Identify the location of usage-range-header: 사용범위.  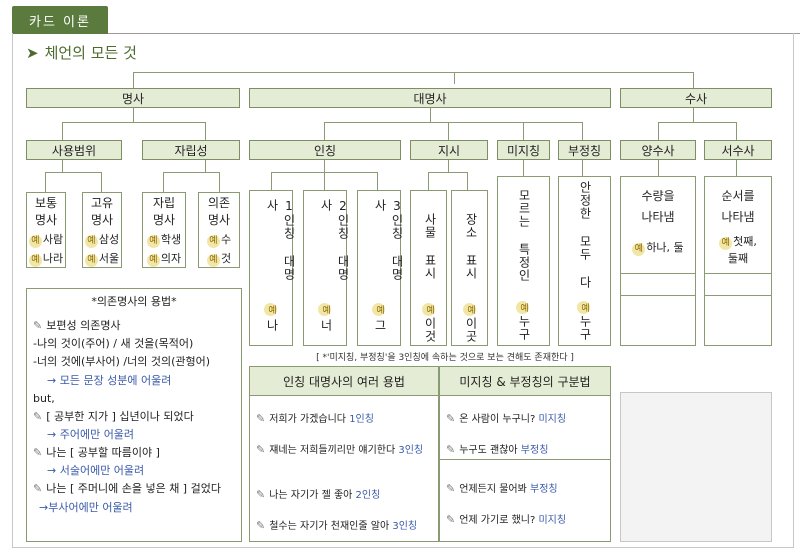
(74, 150).